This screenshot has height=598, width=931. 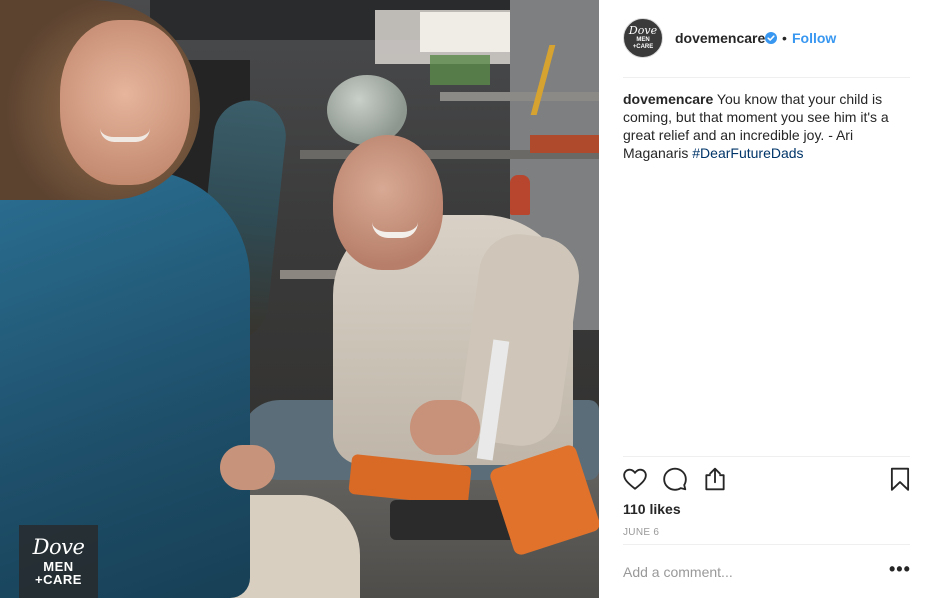 I want to click on photo-man-hand, so click(x=445, y=427).